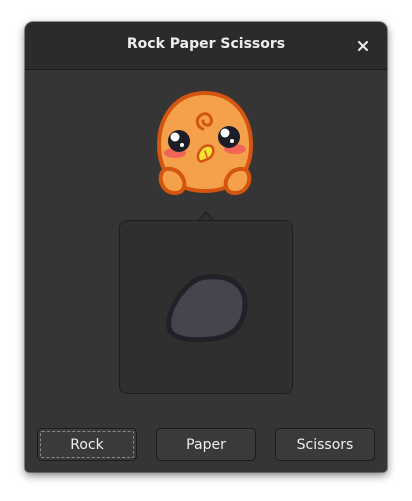  I want to click on rock-button: Rock, so click(87, 444).